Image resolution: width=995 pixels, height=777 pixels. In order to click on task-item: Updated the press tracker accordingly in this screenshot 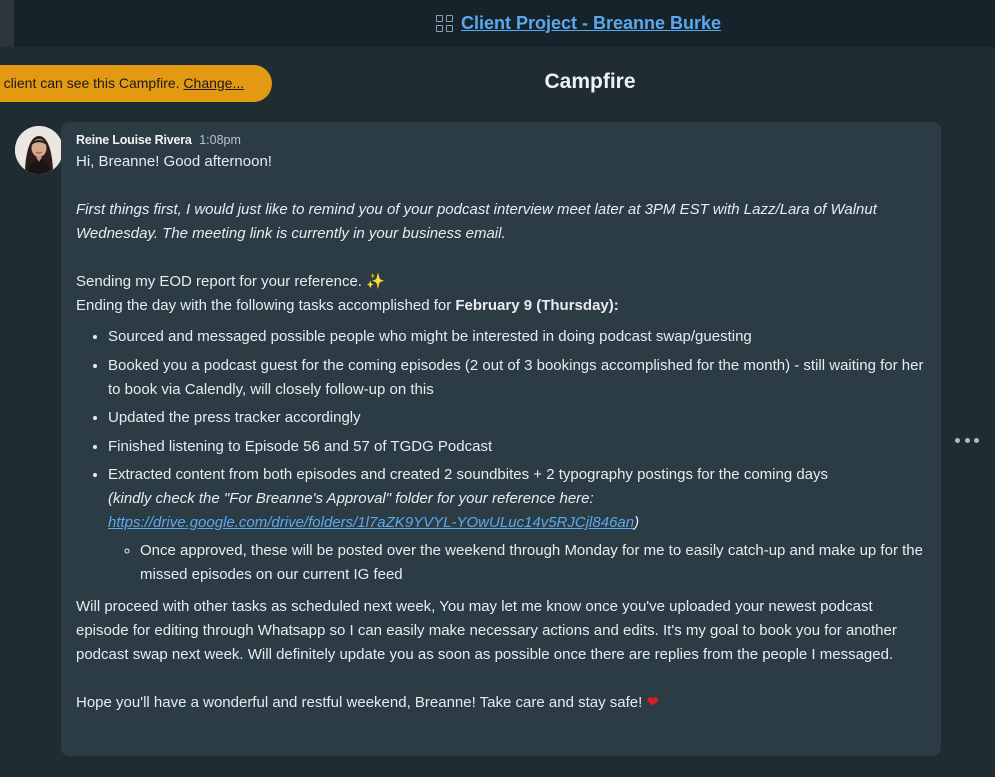, I will do `click(517, 418)`.